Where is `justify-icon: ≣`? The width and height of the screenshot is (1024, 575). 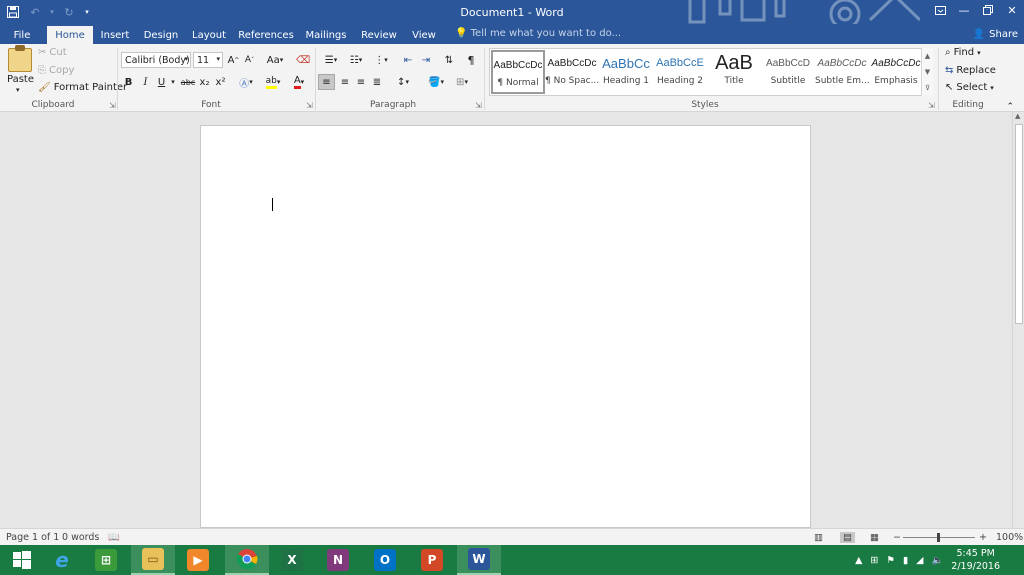
justify-icon: ≣ is located at coordinates (377, 82).